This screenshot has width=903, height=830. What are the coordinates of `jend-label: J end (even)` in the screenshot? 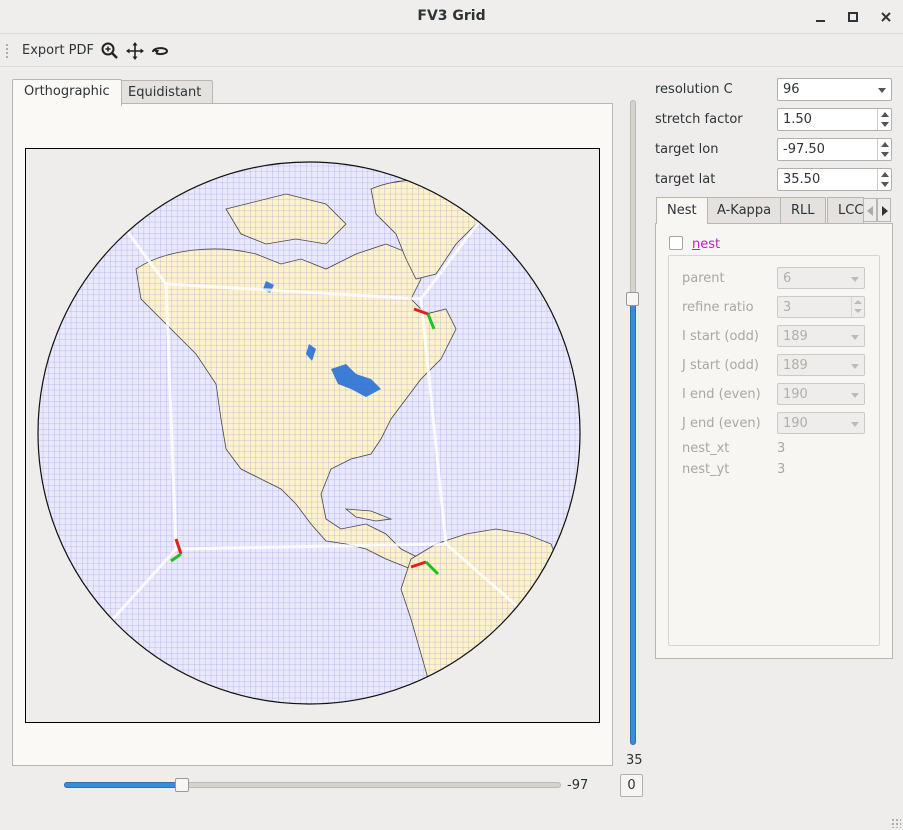 It's located at (721, 423).